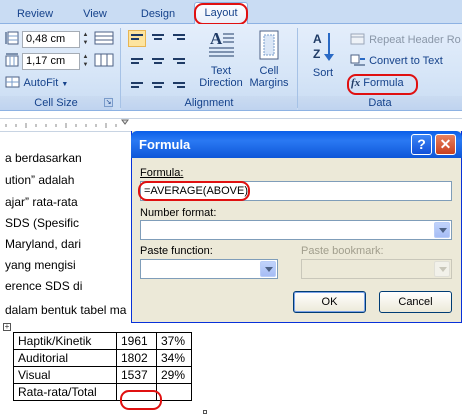 The width and height of the screenshot is (462, 415). I want to click on help-button: ?, so click(421, 144).